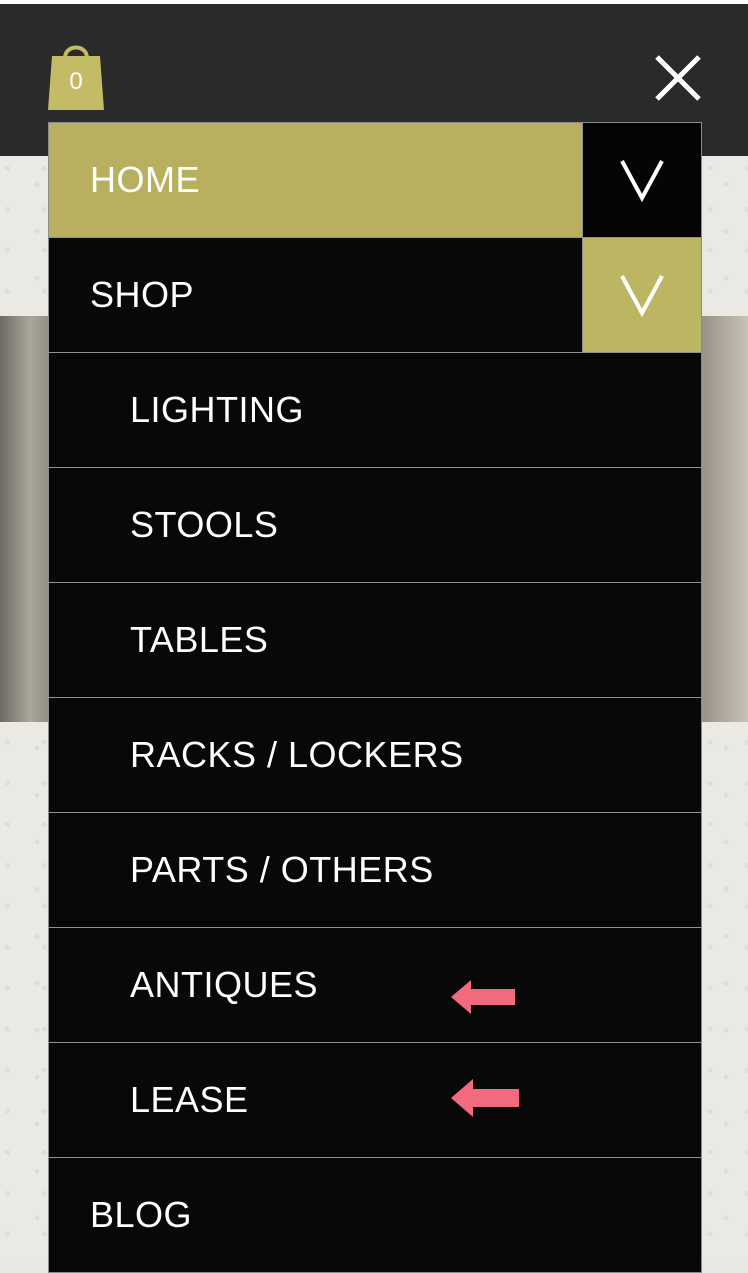 This screenshot has height=1273, width=748. I want to click on menu-item-blog: BLOG, so click(375, 1215).